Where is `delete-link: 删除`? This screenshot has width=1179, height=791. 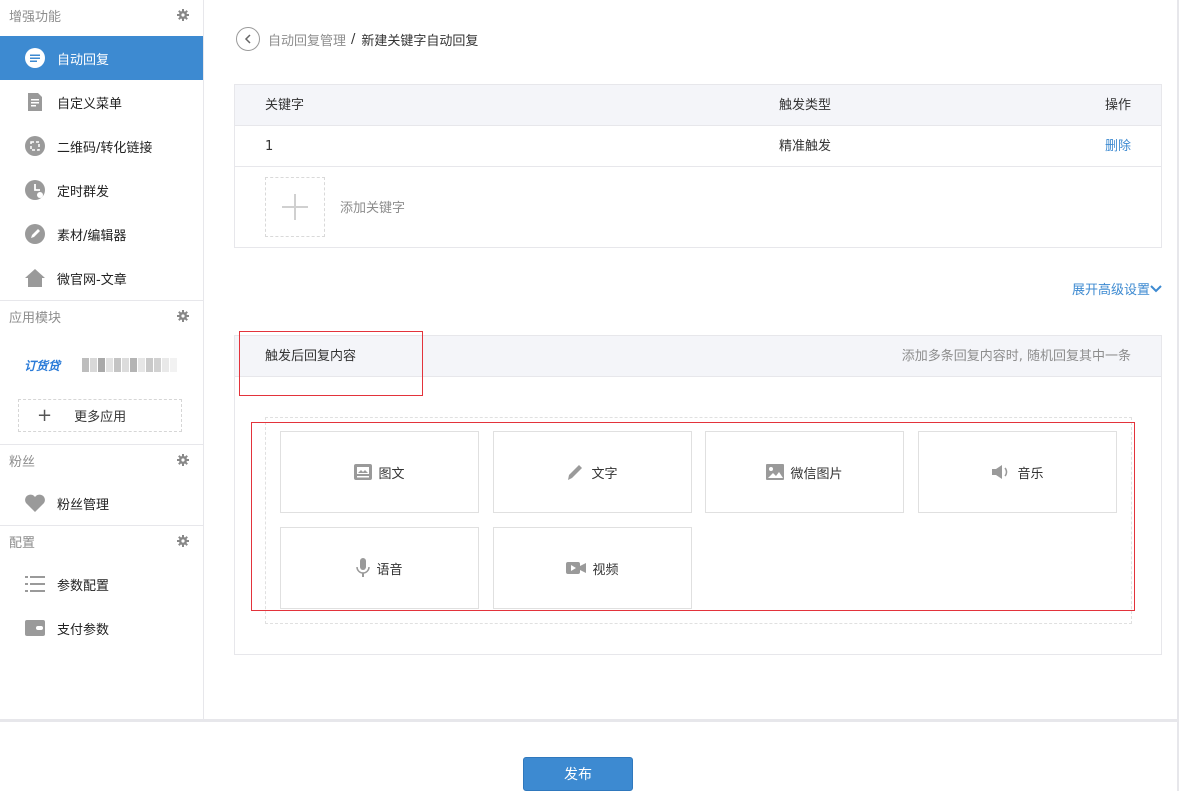
delete-link: 删除 is located at coordinates (1118, 146).